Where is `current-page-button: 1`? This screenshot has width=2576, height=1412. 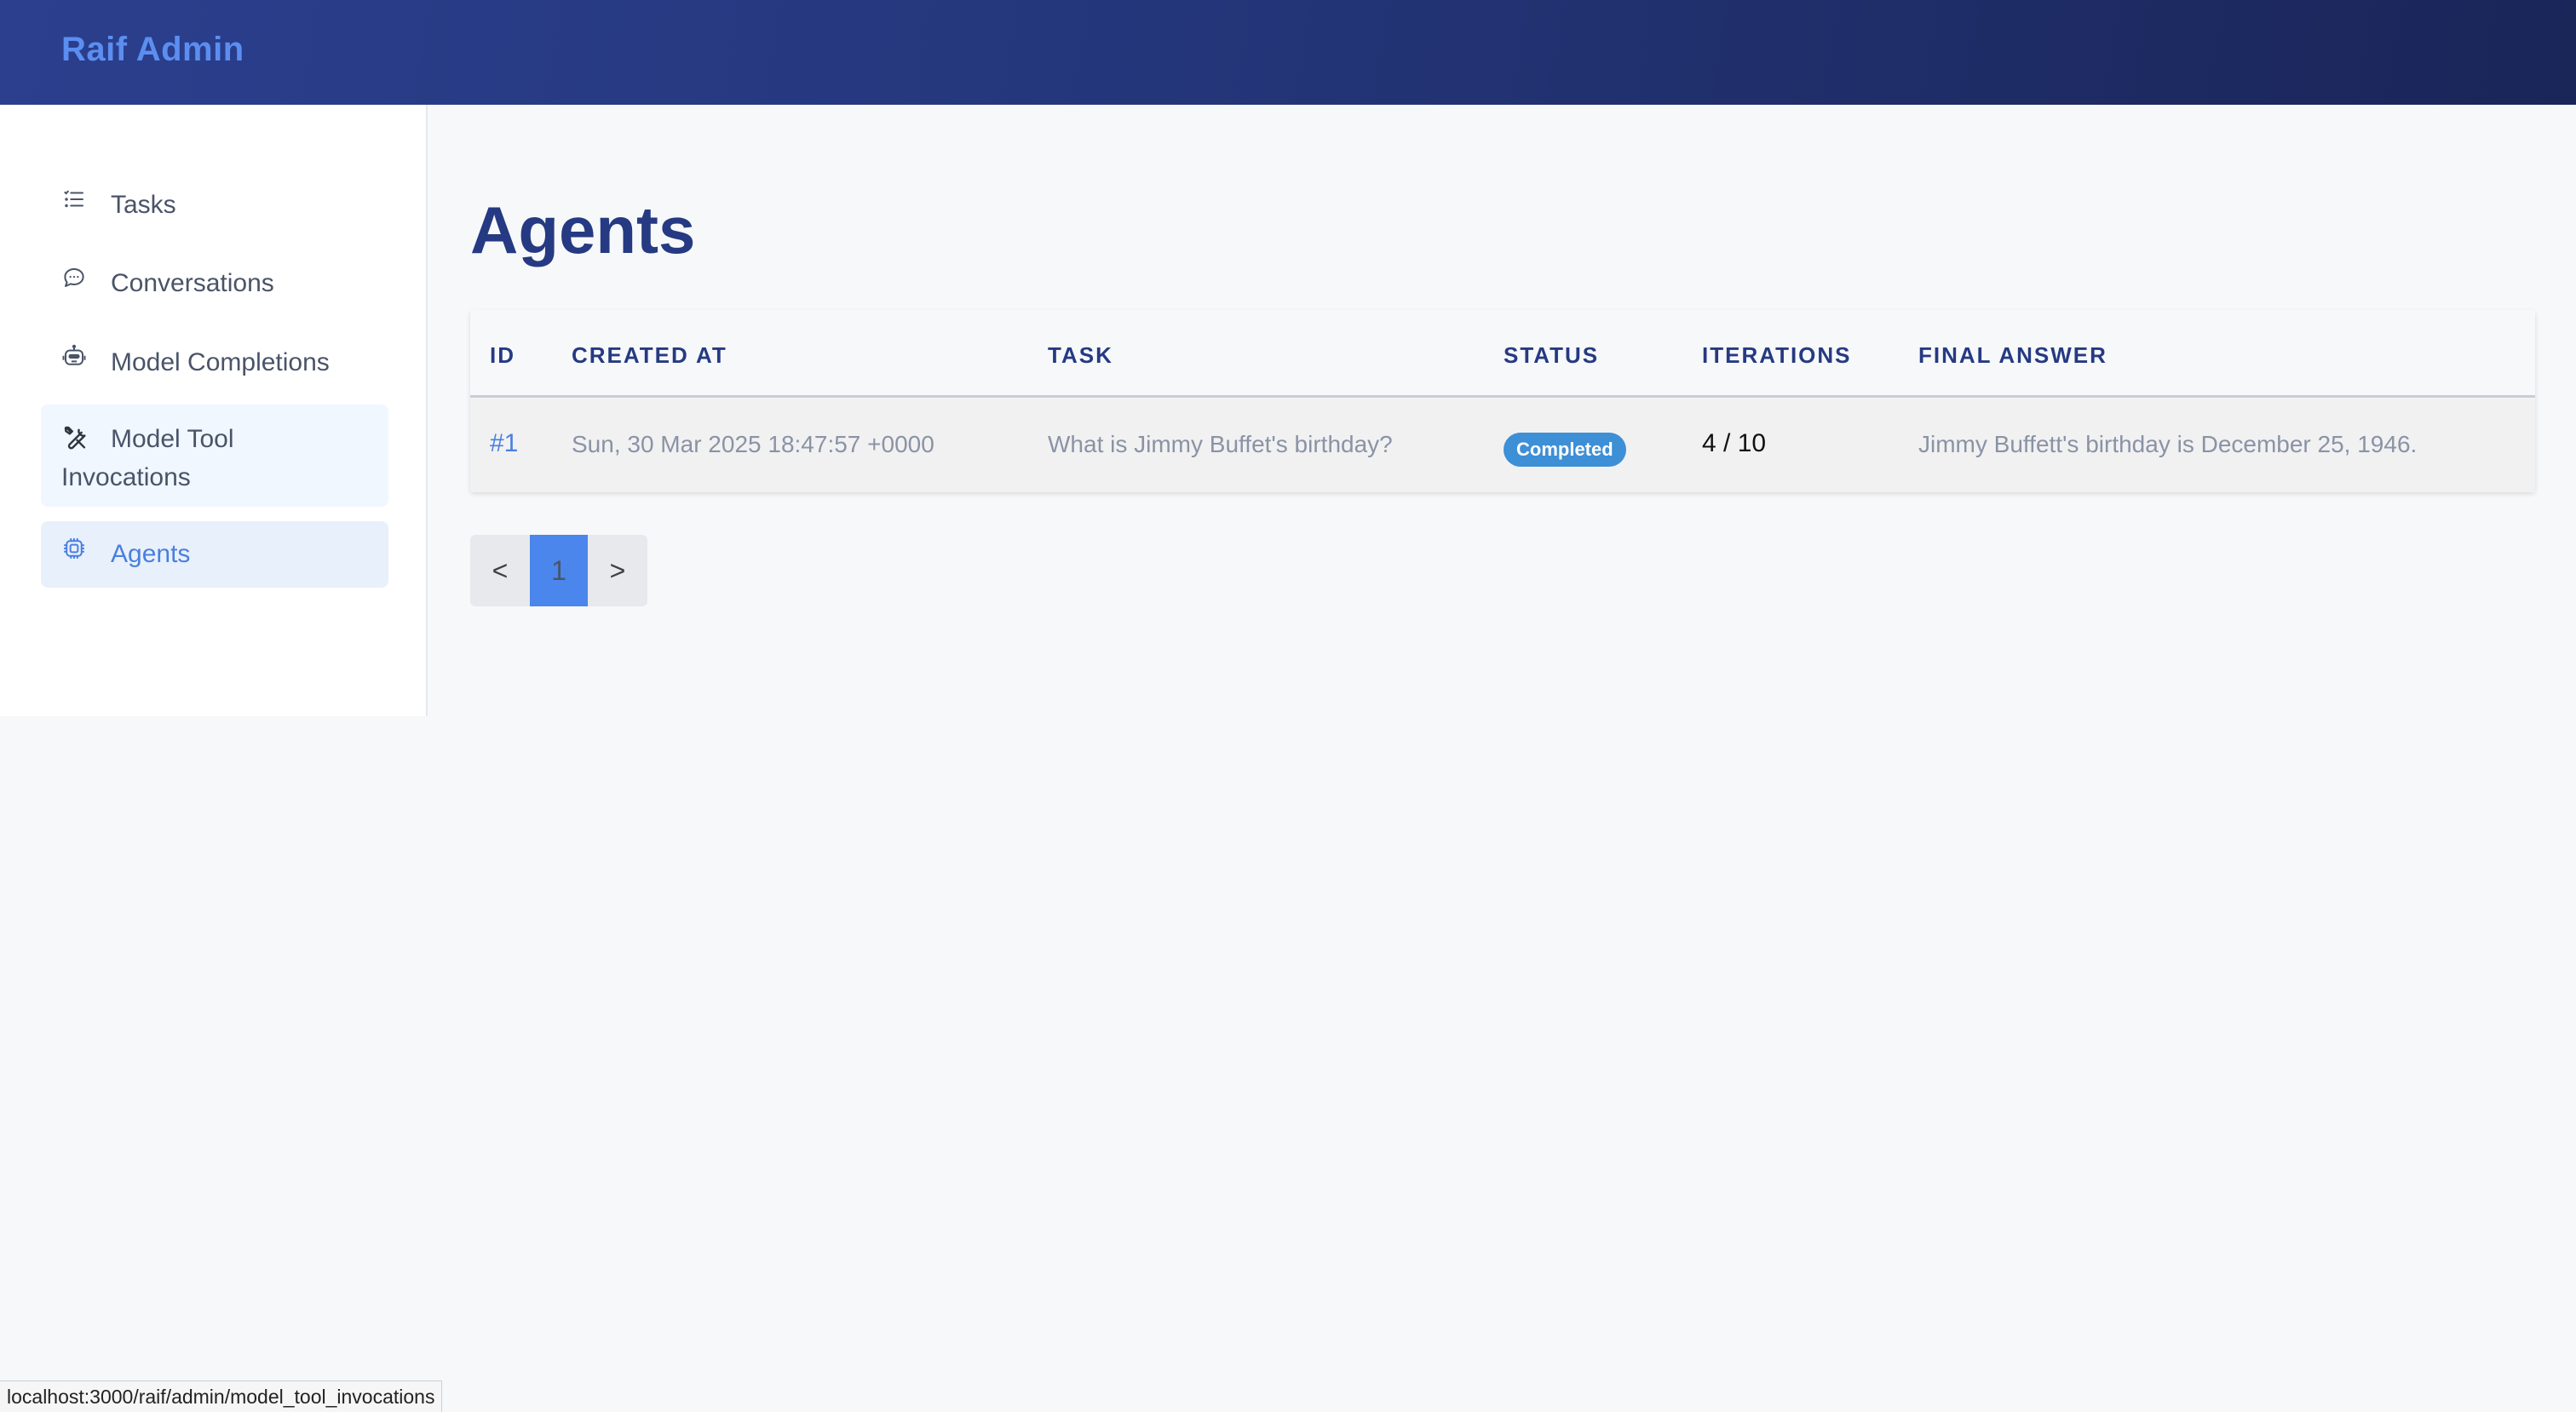
current-page-button: 1 is located at coordinates (559, 570).